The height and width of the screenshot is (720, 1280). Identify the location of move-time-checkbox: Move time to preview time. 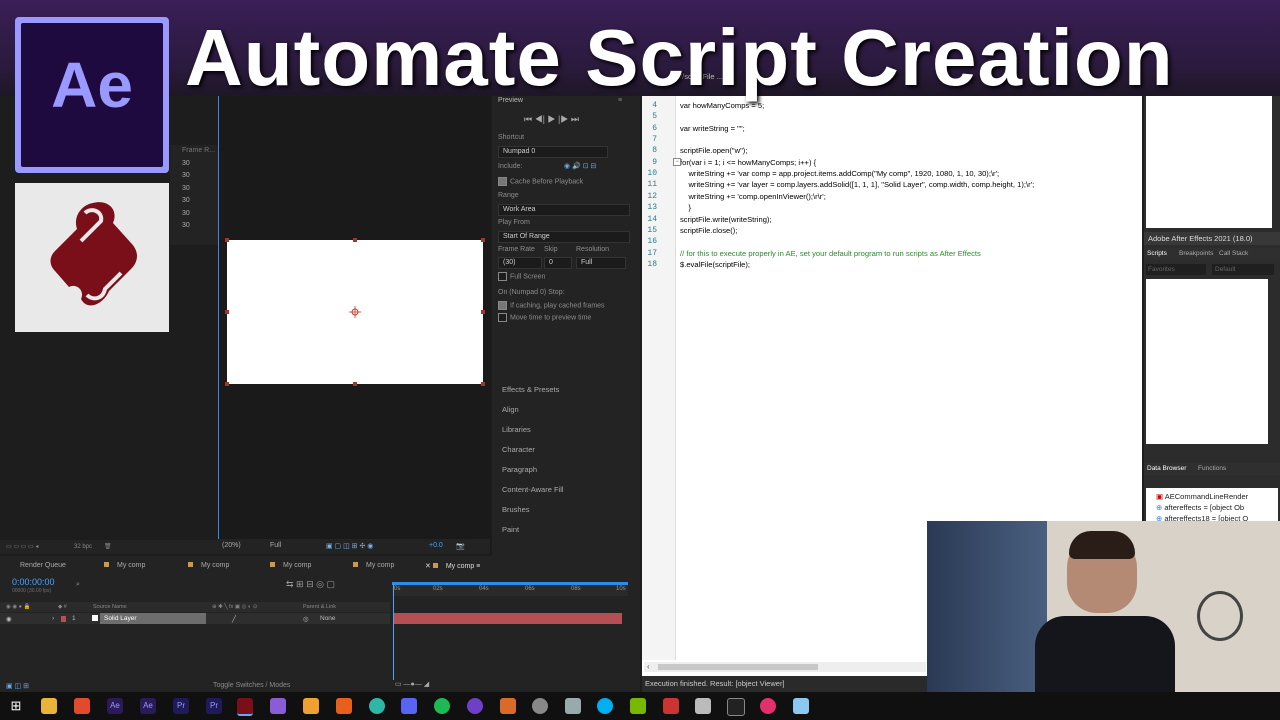
(544, 317).